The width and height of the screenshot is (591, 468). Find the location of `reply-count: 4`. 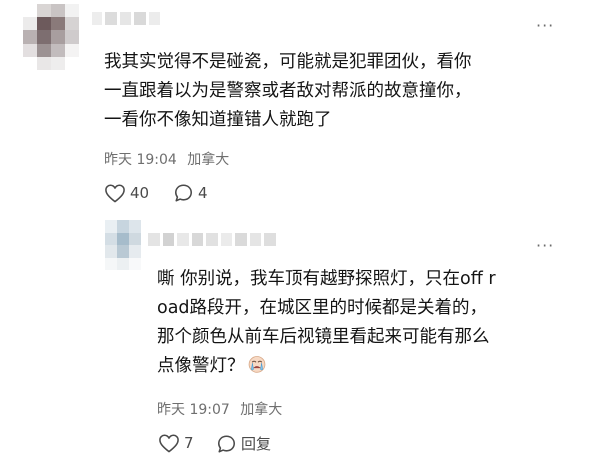

reply-count: 4 is located at coordinates (203, 193).